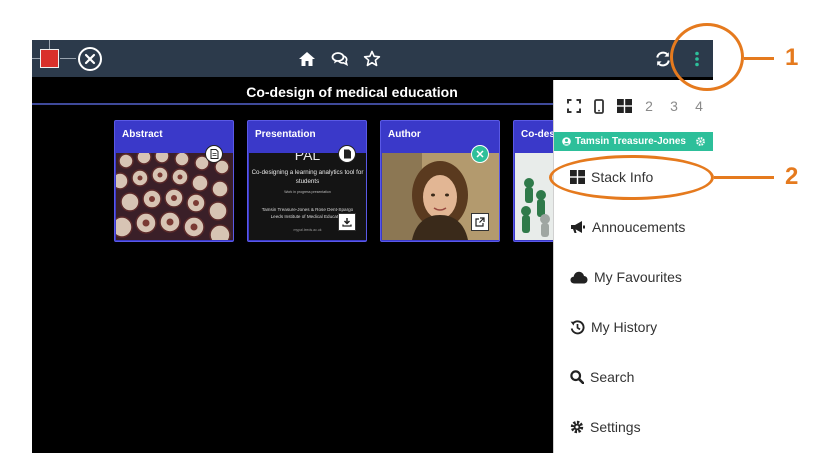  I want to click on external-link-icon, so click(480, 222).